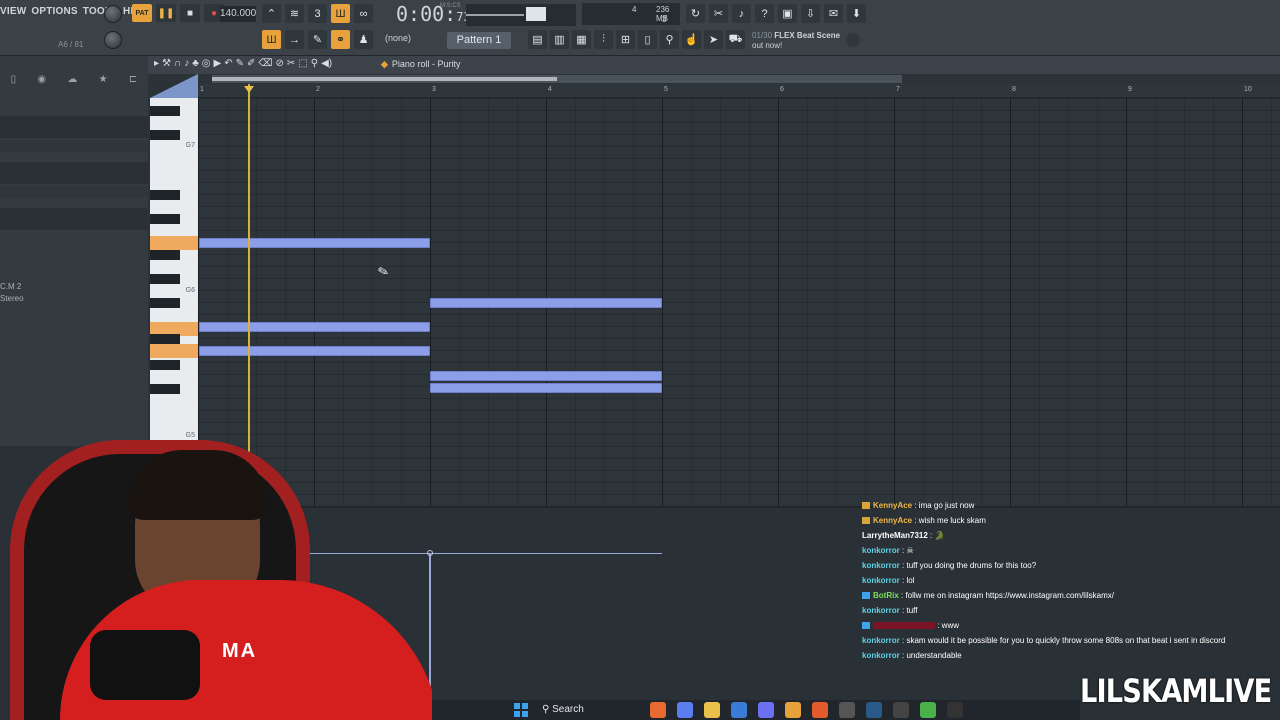  Describe the element at coordinates (206, 63) in the screenshot. I see `target-icon: ◎` at that location.